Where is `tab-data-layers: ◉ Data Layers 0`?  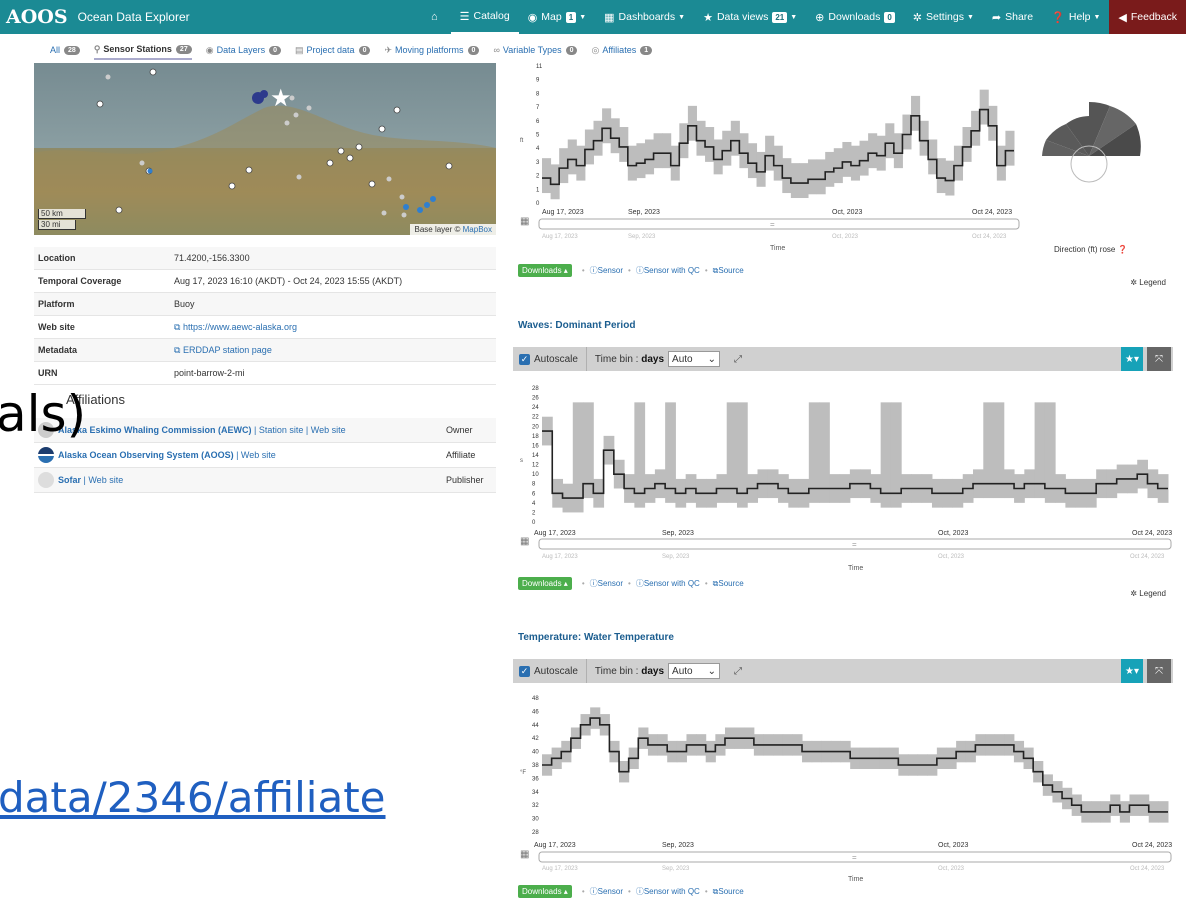 tab-data-layers: ◉ Data Layers 0 is located at coordinates (244, 50).